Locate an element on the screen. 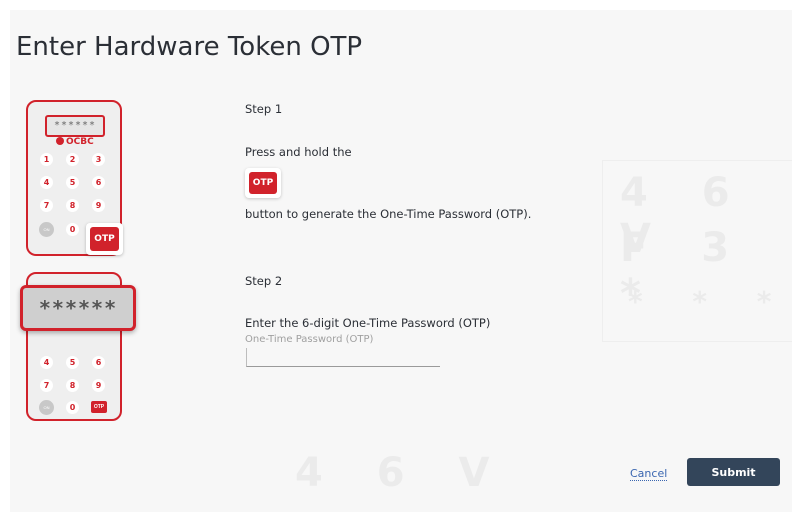  cancel-link: Cancel is located at coordinates (649, 474).